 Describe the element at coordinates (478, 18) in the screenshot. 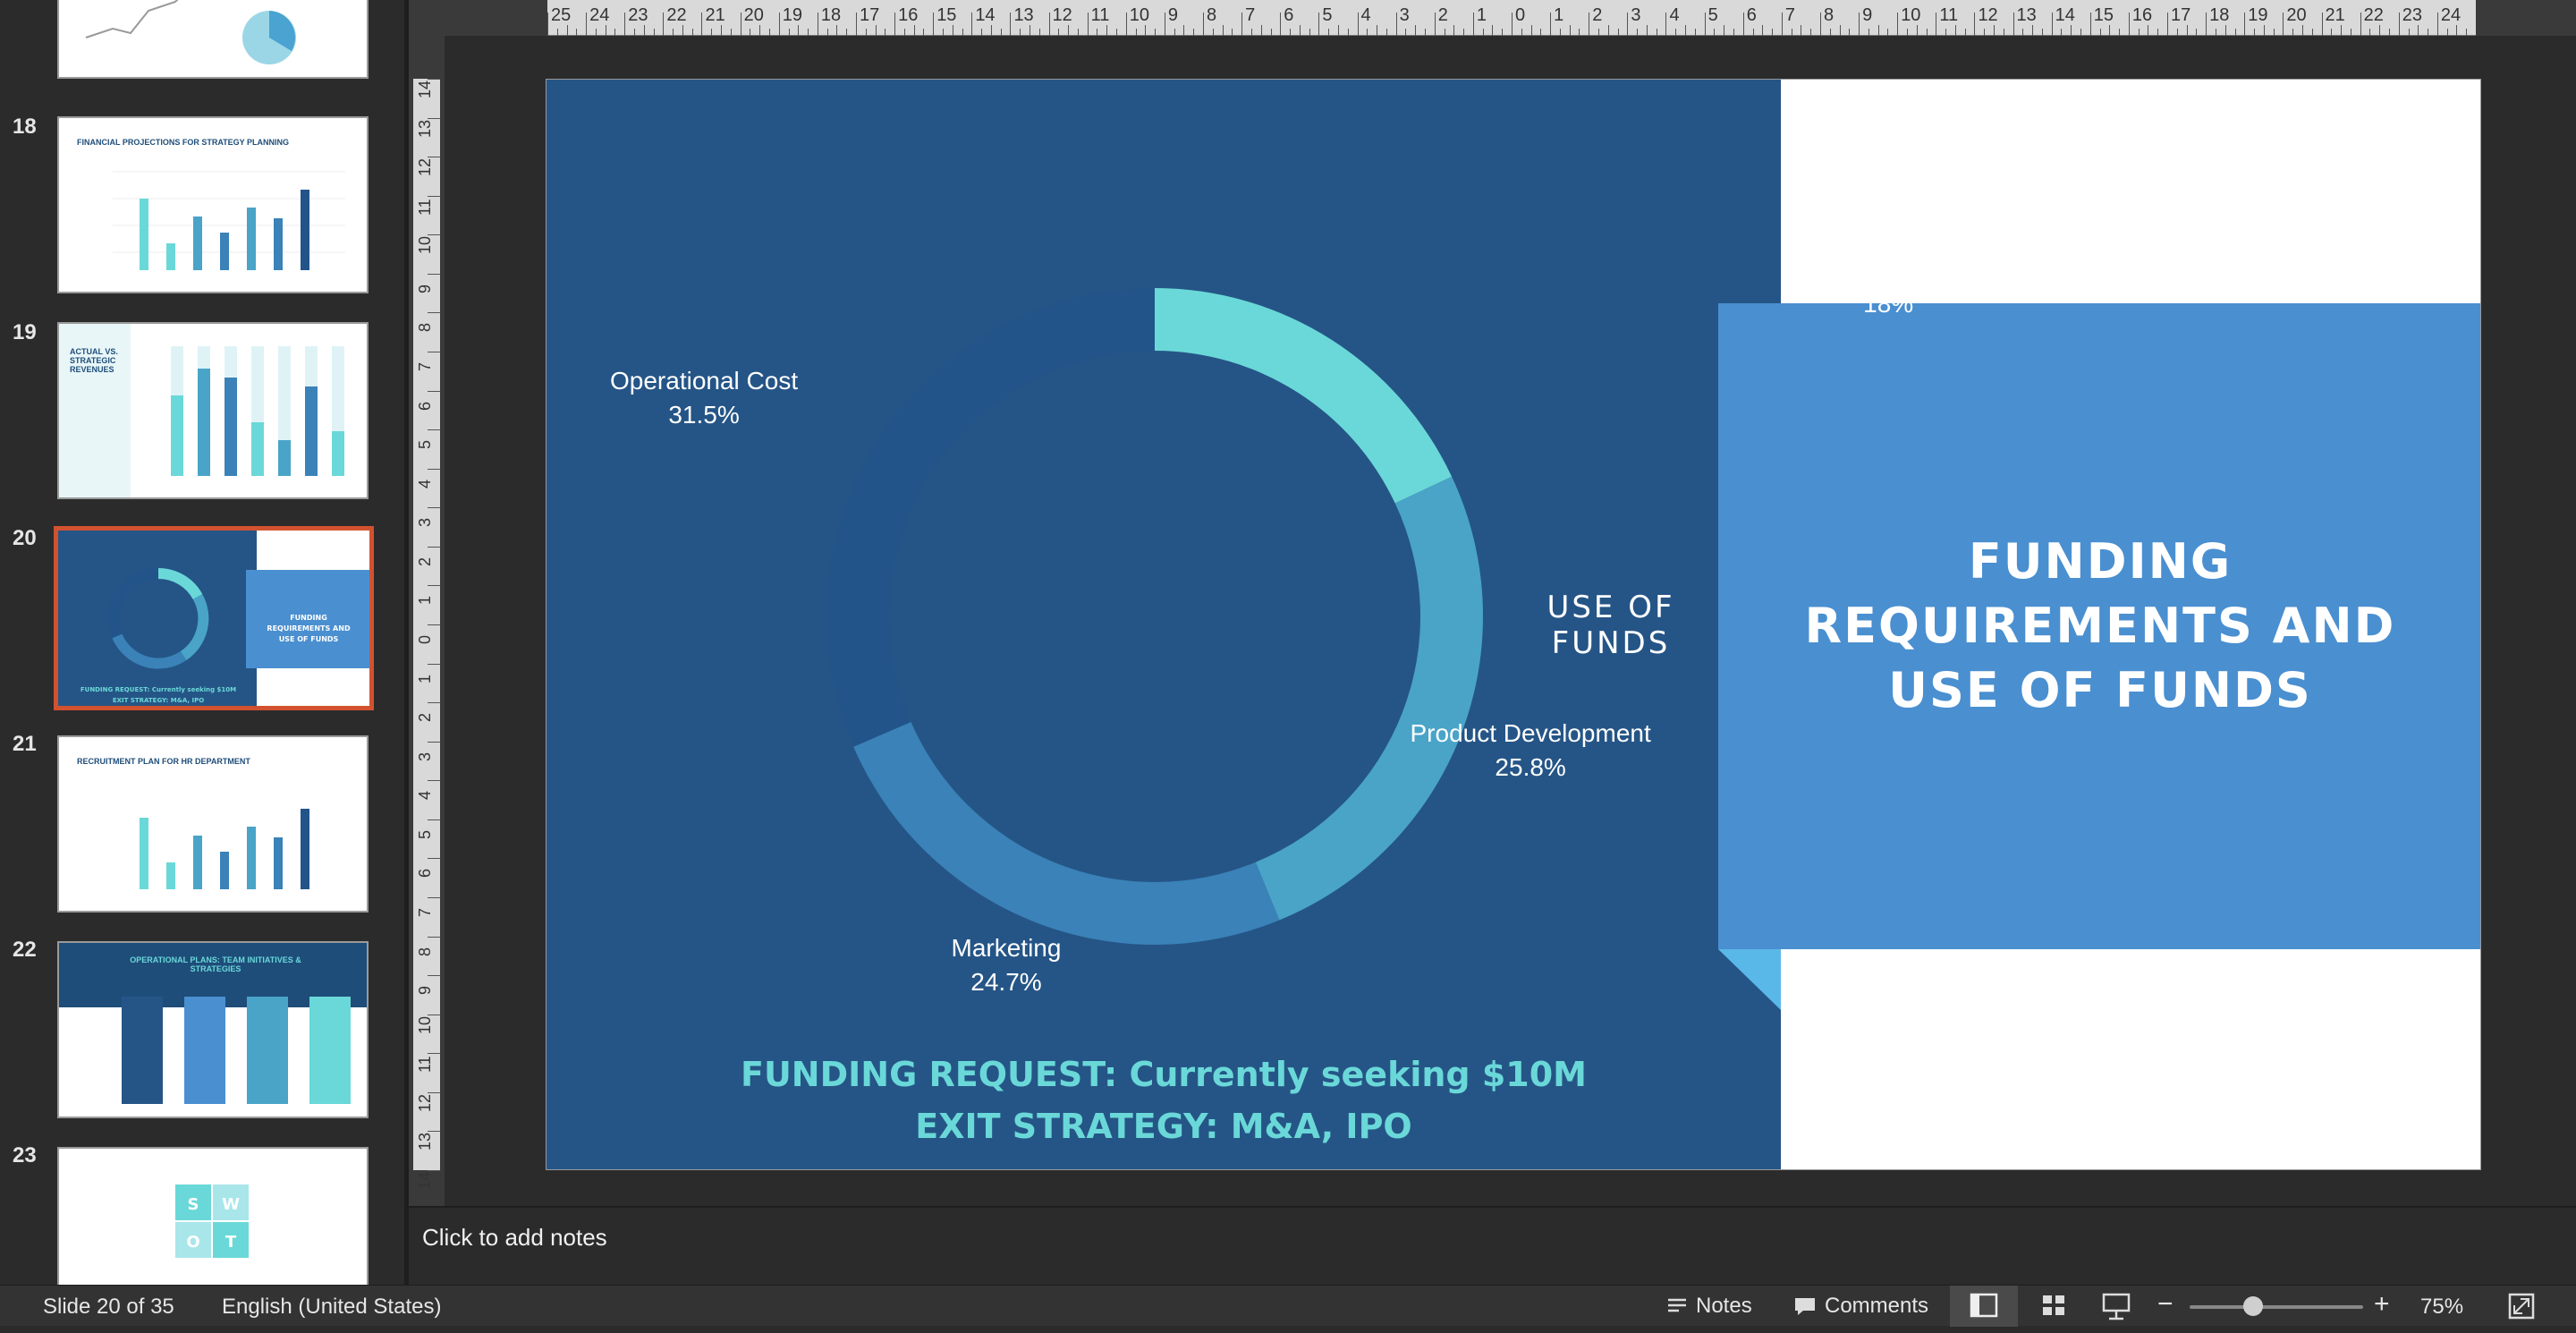

I see `ruler-corner` at that location.